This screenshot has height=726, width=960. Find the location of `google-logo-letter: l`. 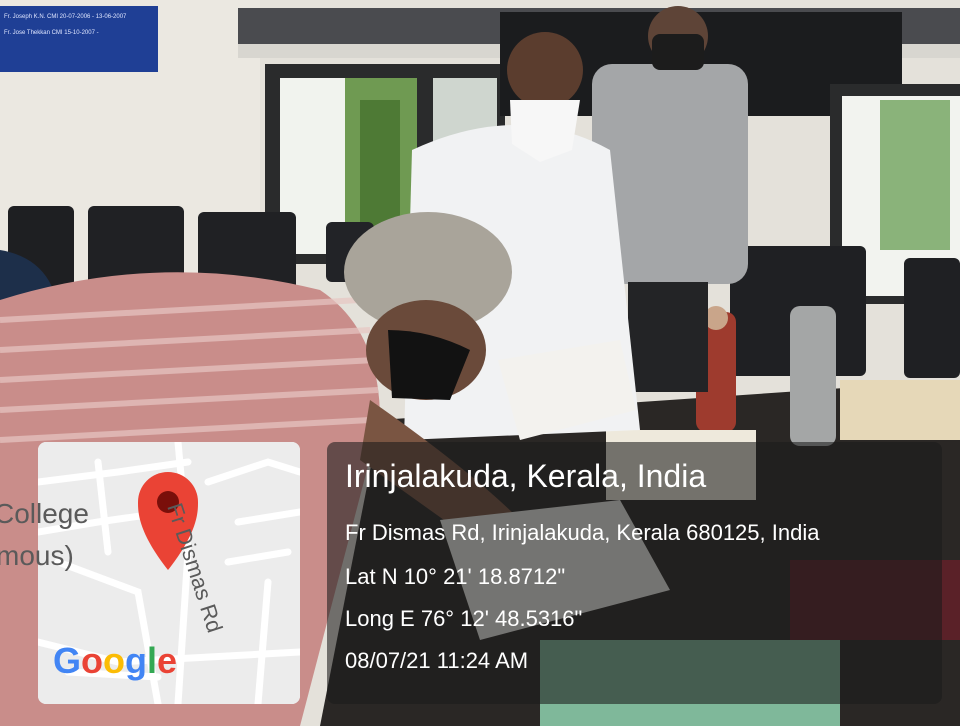

google-logo-letter: l is located at coordinates (152, 660).